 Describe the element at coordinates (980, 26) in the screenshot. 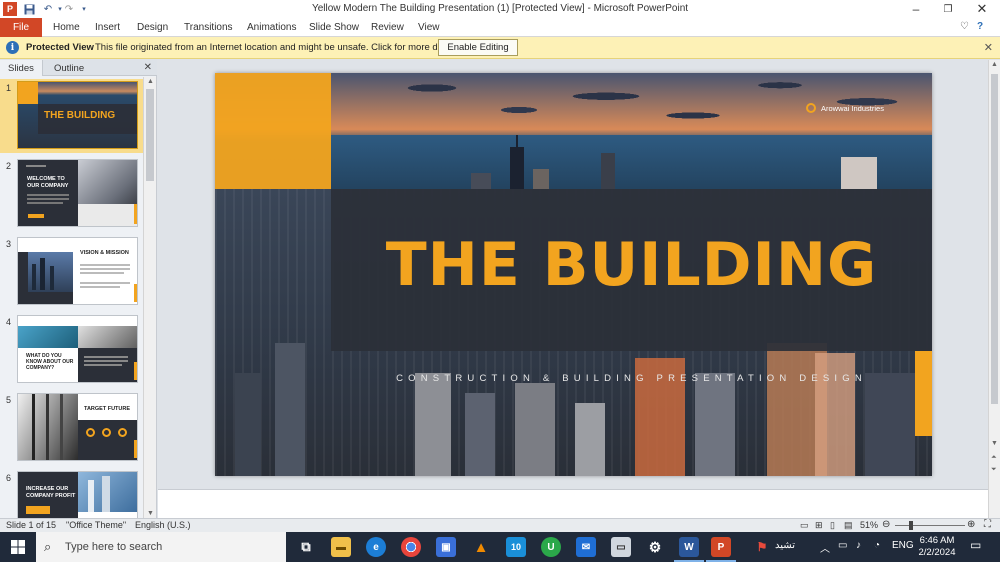

I see `help-icon: ?` at that location.